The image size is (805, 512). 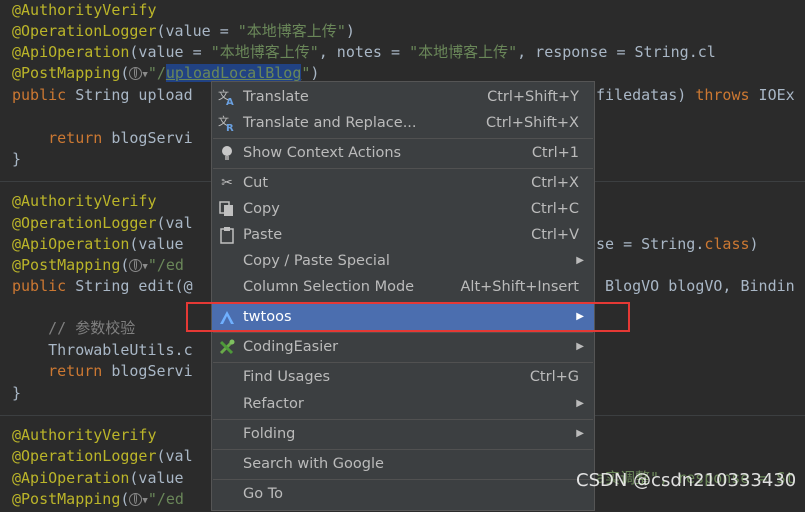 I want to click on menu-item-translate: 文A Translate Ctrl+Shift+Y, so click(x=403, y=97).